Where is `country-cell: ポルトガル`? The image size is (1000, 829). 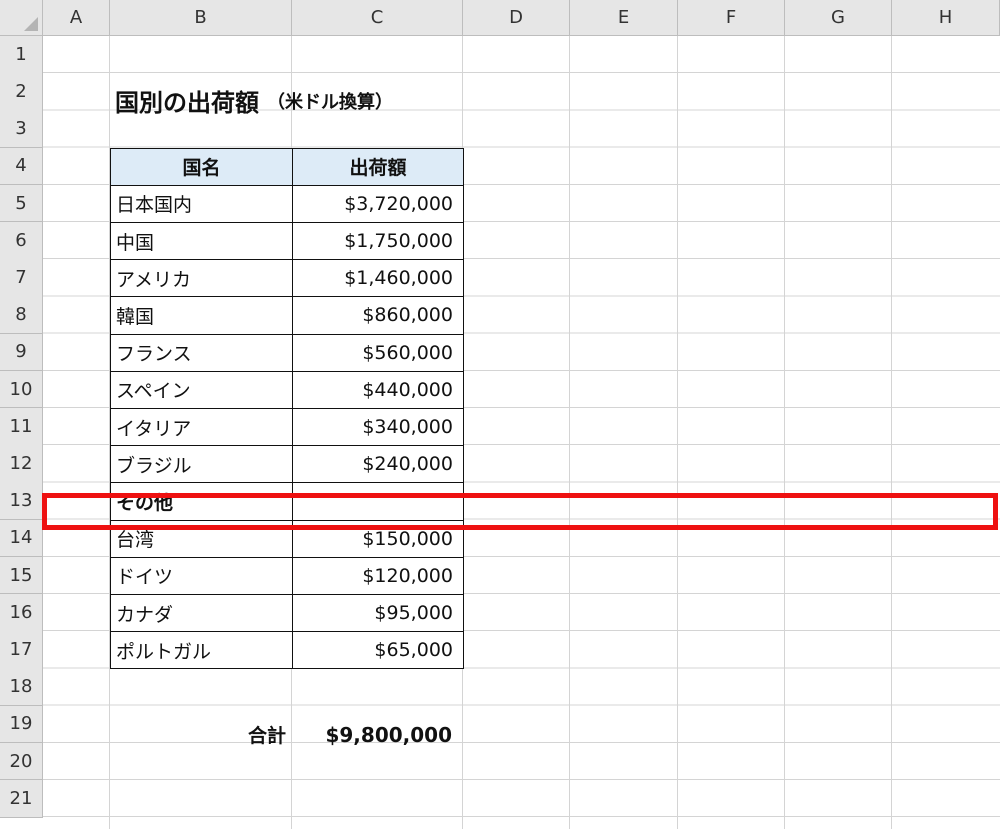
country-cell: ポルトガル is located at coordinates (201, 650).